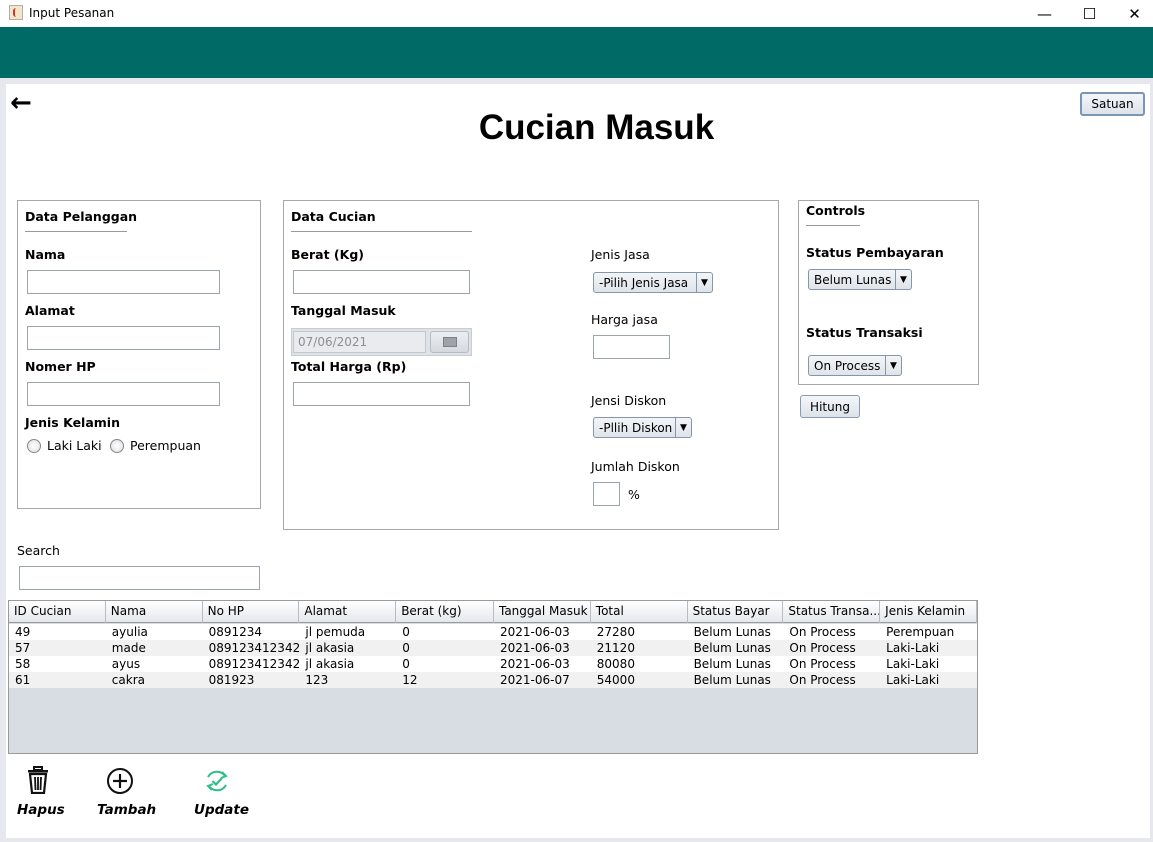  I want to click on jenis-jasa-combo: -Pilih Jenis Jasa ▼, so click(653, 282).